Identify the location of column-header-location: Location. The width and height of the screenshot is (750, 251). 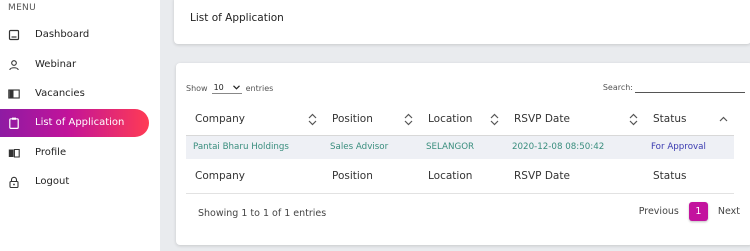
(462, 119).